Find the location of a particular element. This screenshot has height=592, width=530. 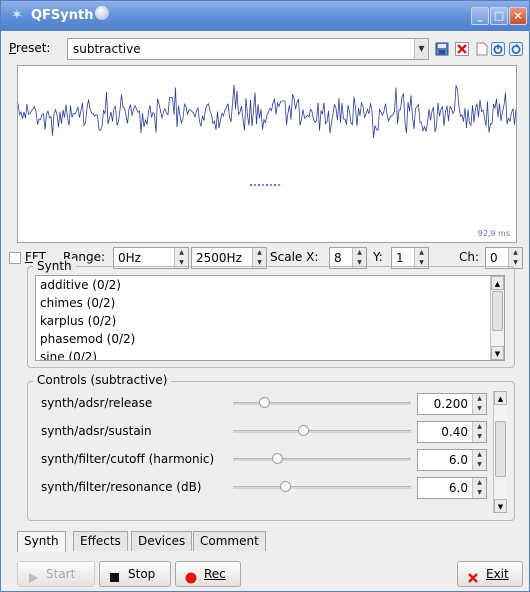

synth-list-item: chimes (0/2) is located at coordinates (270, 303).